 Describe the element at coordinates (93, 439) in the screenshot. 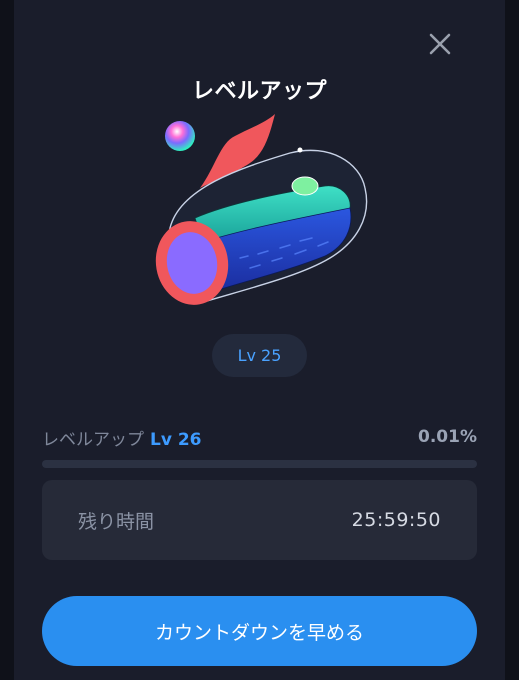

I see `progress-label: レベルアップ` at that location.